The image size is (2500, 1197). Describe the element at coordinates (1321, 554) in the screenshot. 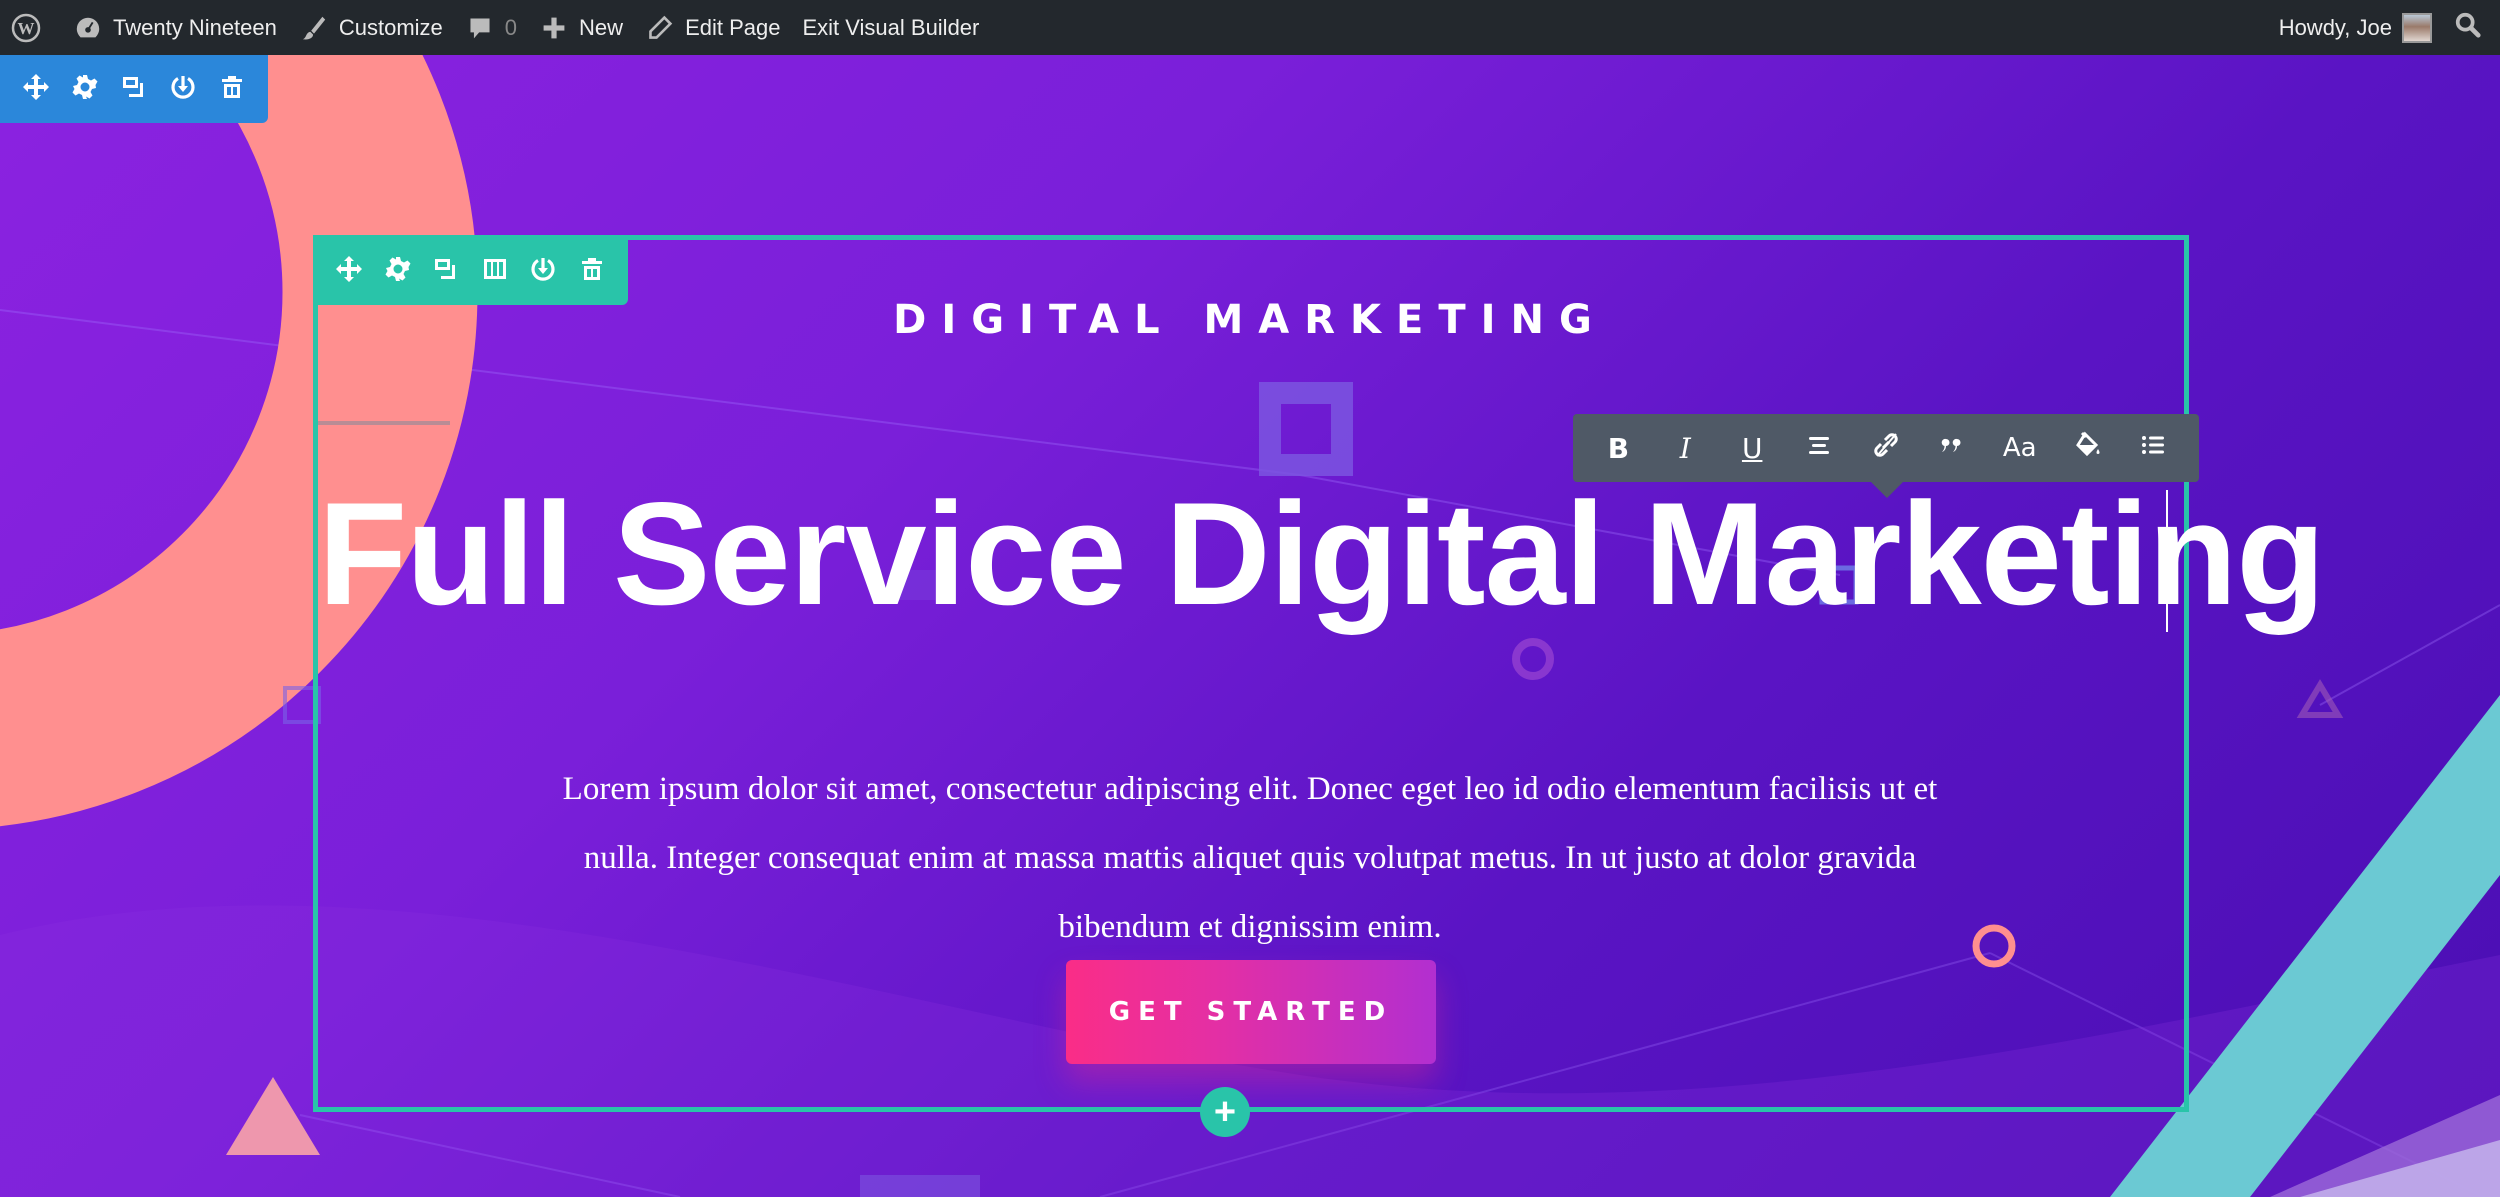

I see `headline: Full Service Digital Marketing` at that location.